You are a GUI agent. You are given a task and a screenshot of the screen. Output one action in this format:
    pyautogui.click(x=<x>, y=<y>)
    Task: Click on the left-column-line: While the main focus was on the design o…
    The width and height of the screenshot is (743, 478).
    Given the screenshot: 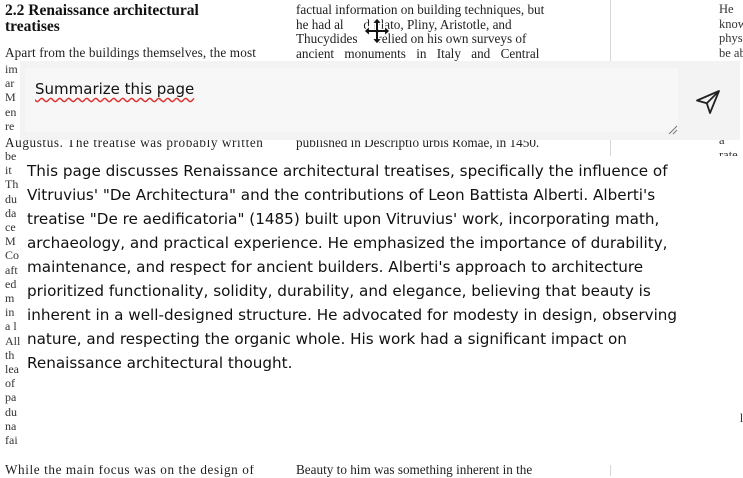 What is the action you would take?
    pyautogui.click(x=130, y=470)
    